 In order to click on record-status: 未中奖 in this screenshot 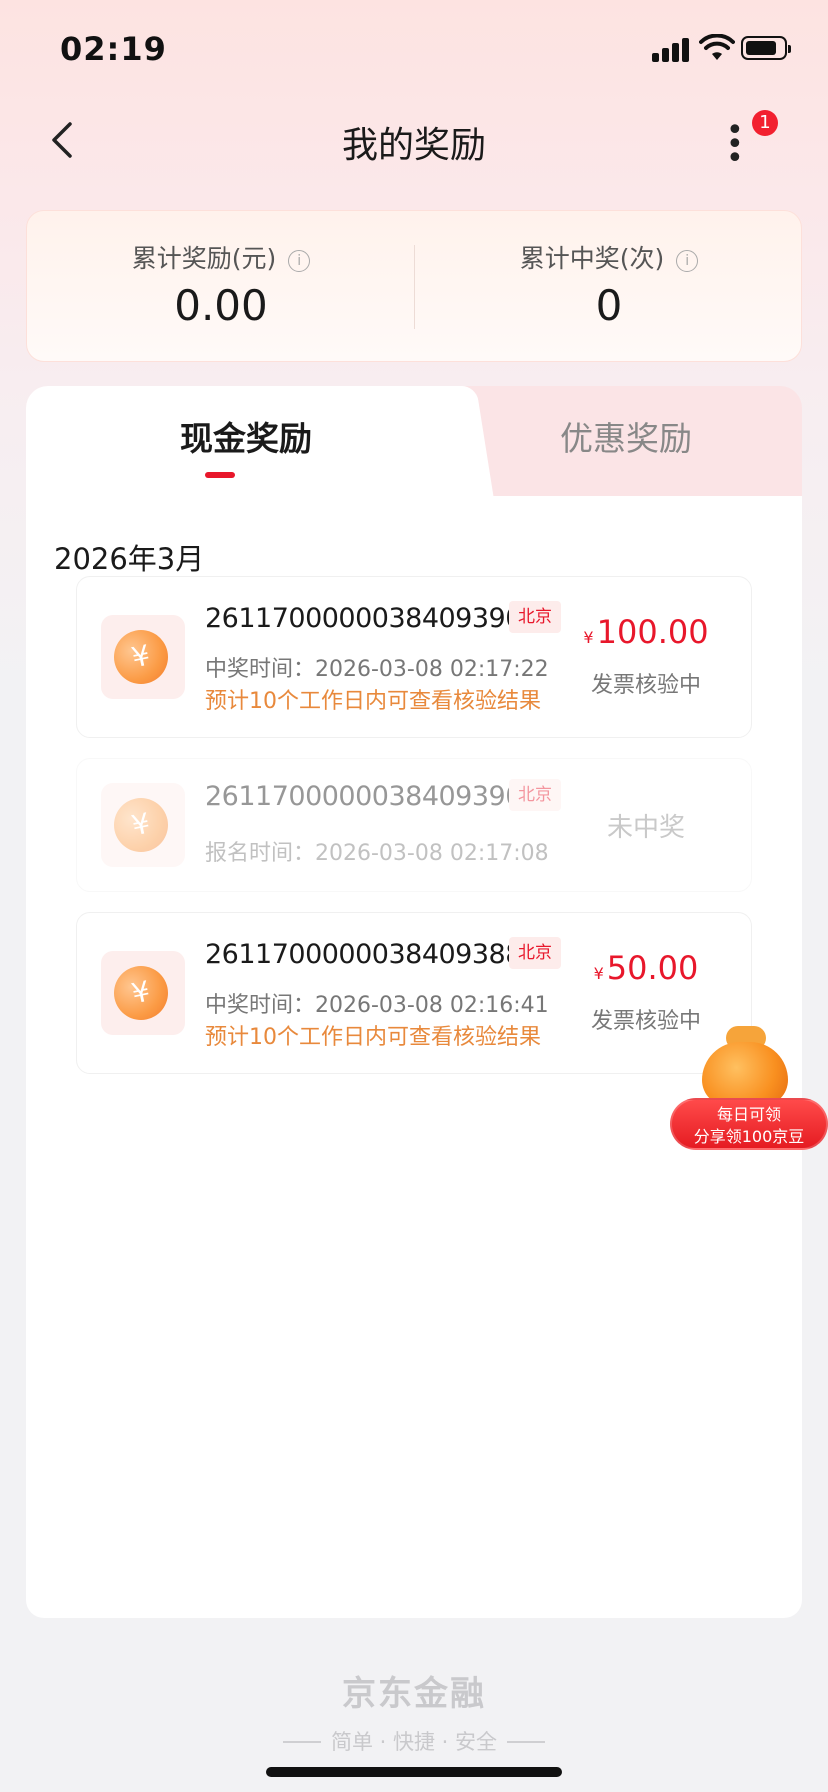, I will do `click(645, 828)`.